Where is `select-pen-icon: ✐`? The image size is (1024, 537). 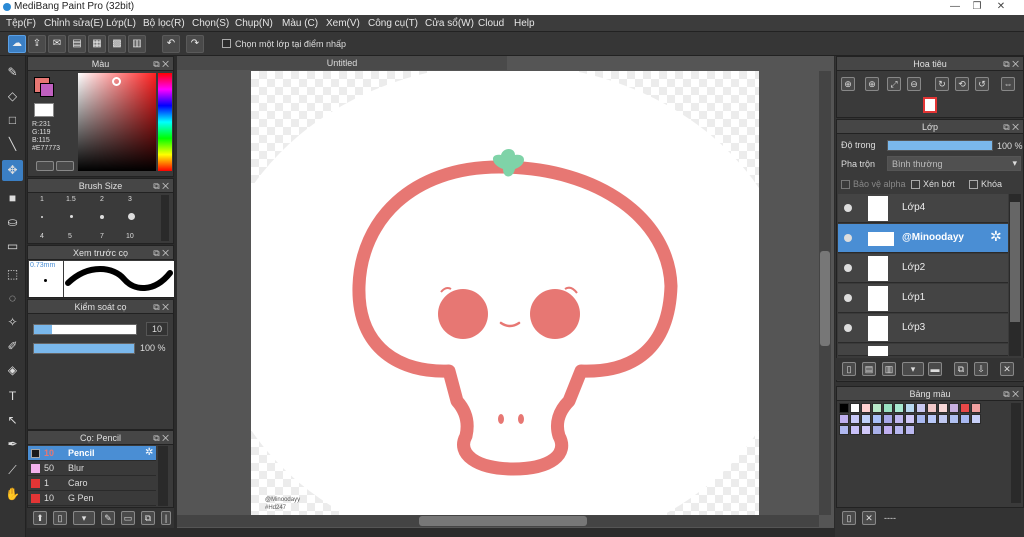
select-pen-icon: ✐ is located at coordinates (12, 346).